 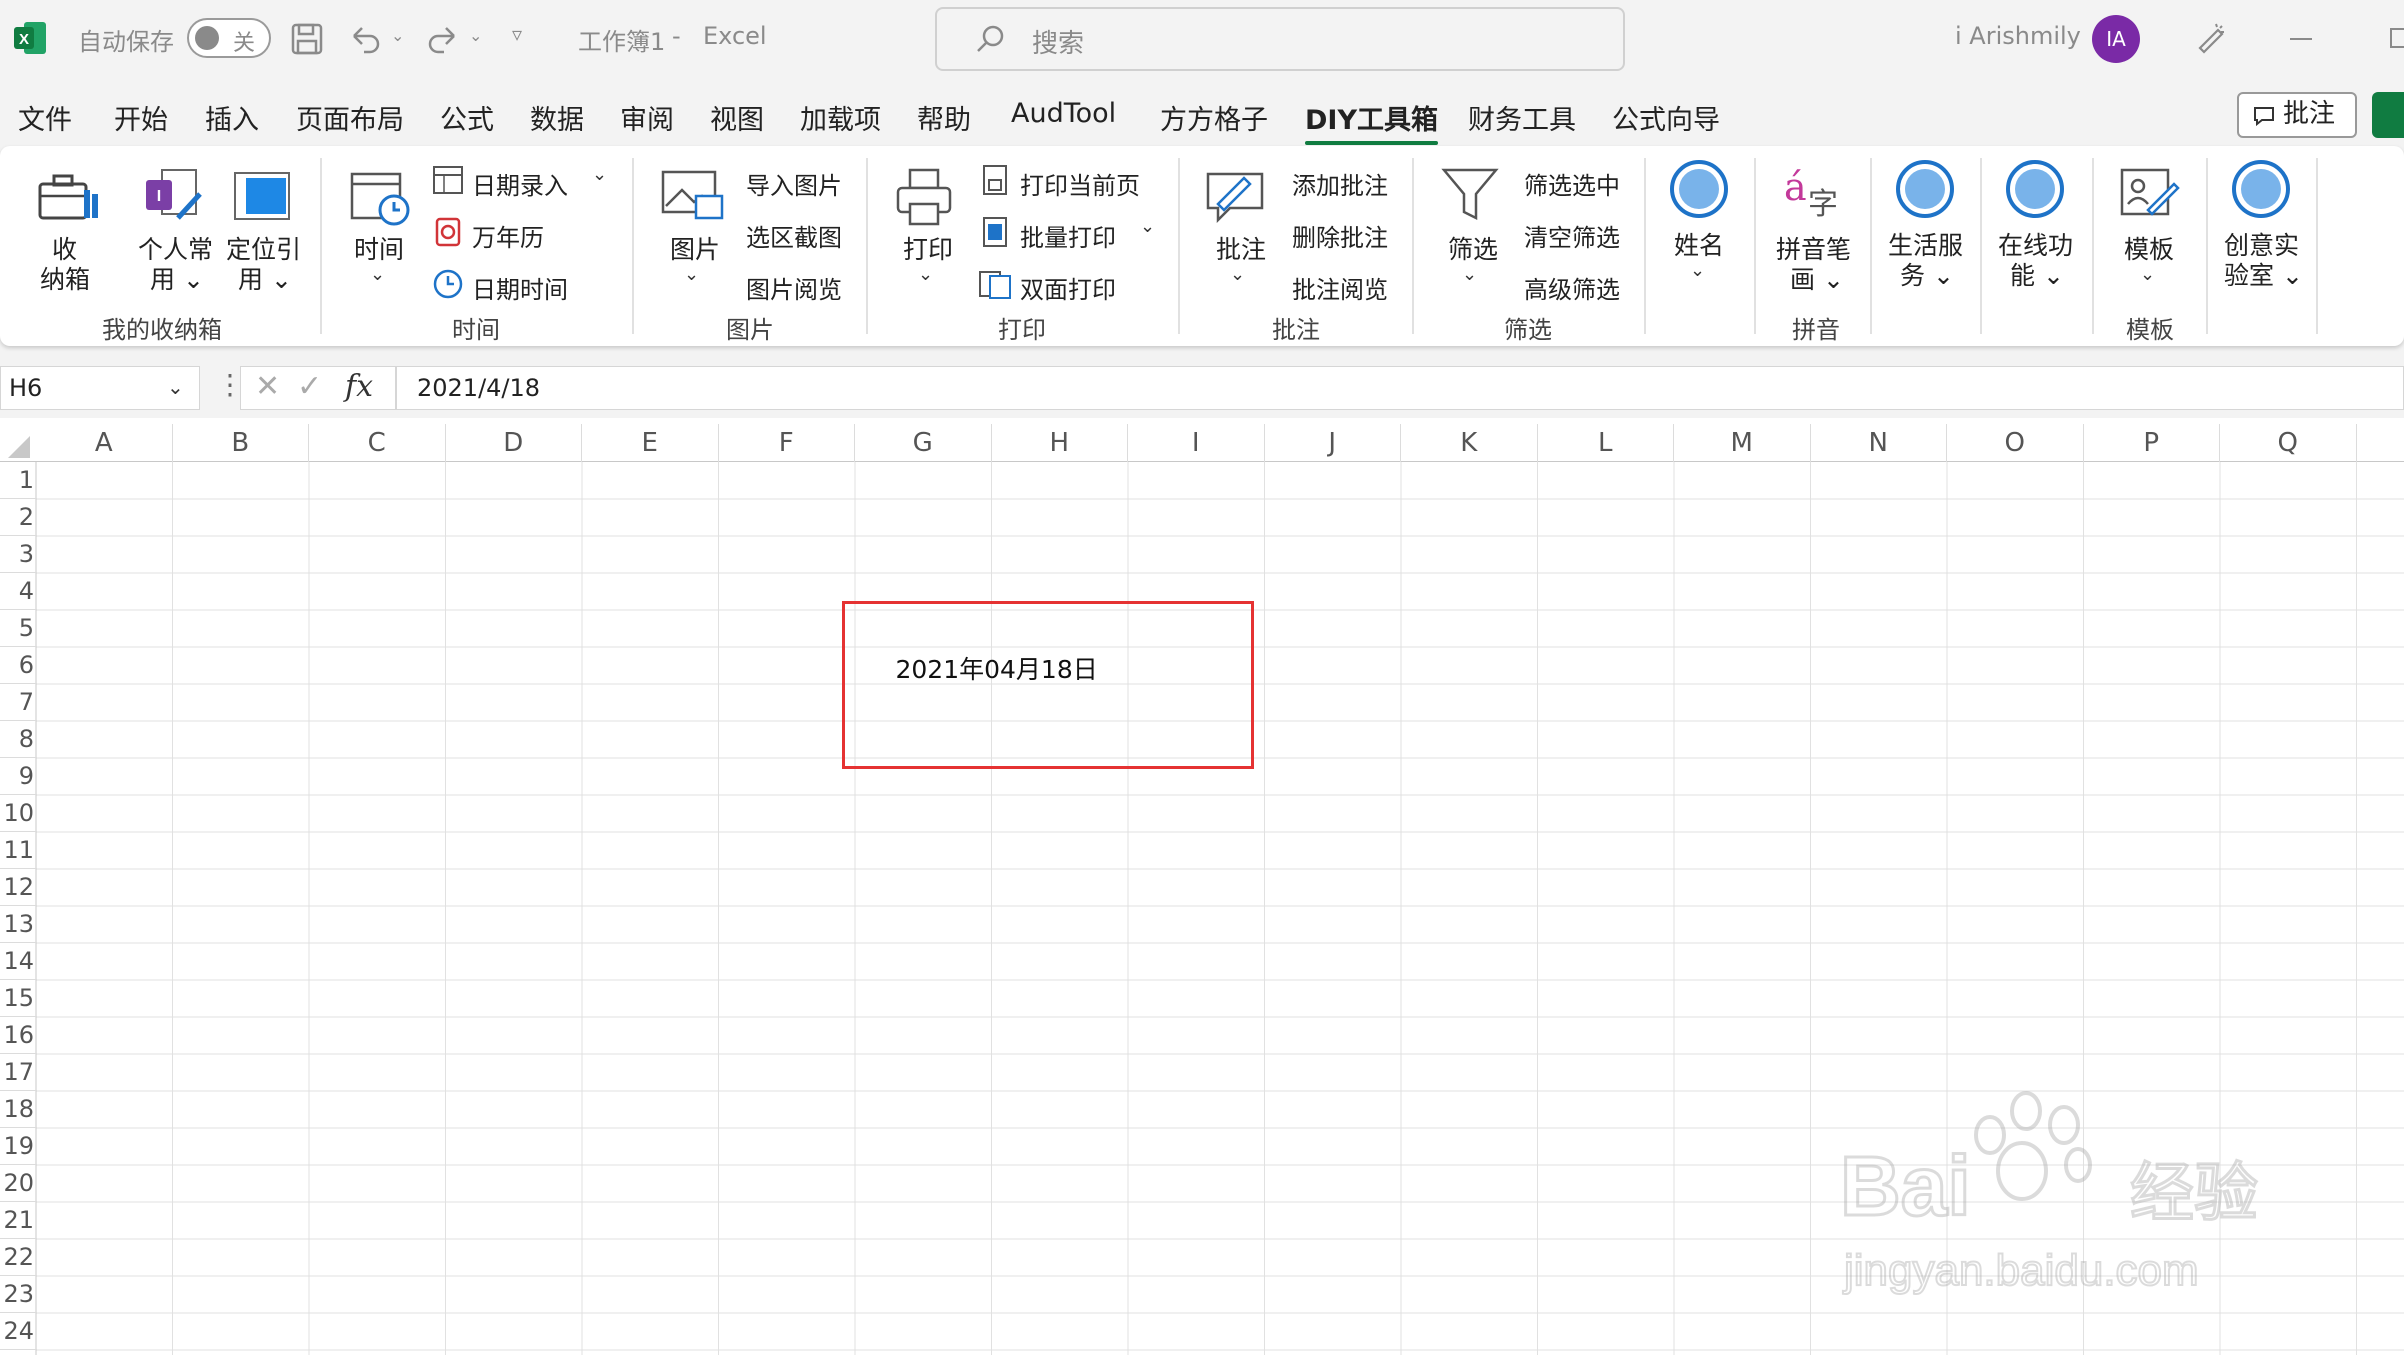 I want to click on column-header-p: P, so click(x=2152, y=443).